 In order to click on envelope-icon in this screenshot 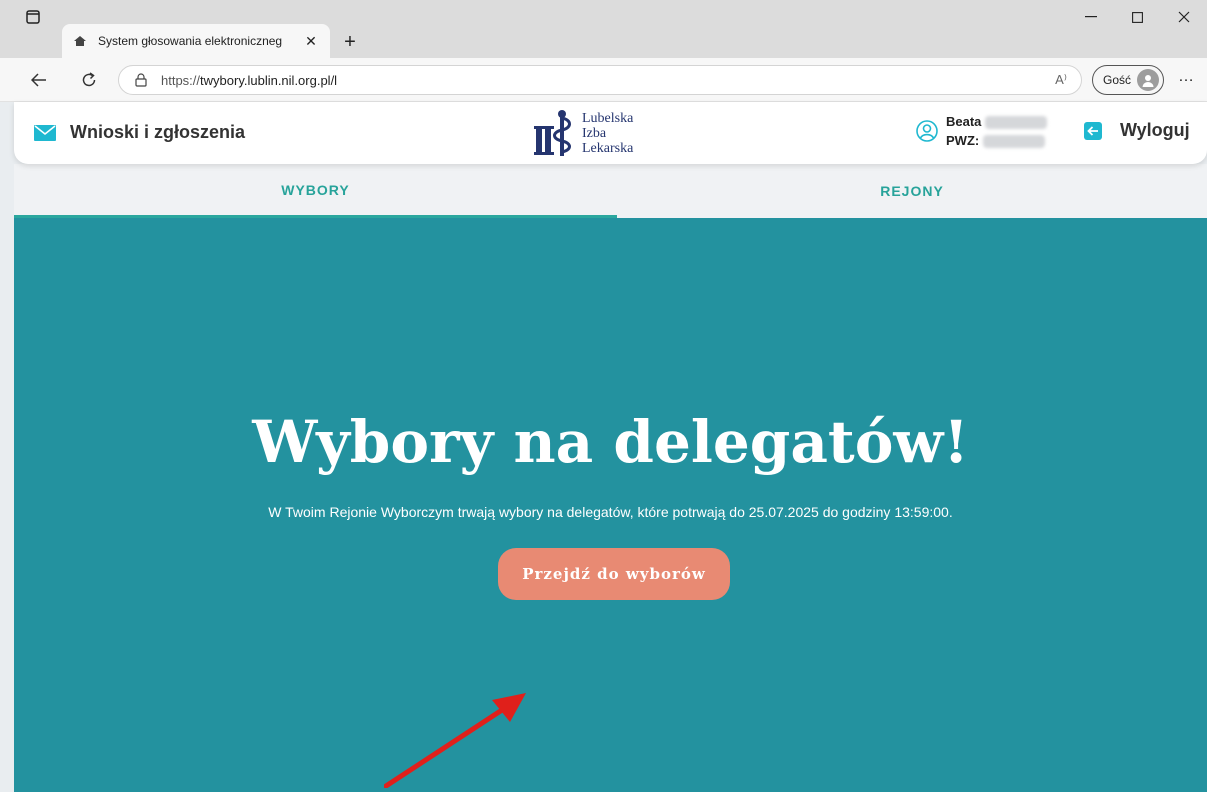, I will do `click(45, 132)`.